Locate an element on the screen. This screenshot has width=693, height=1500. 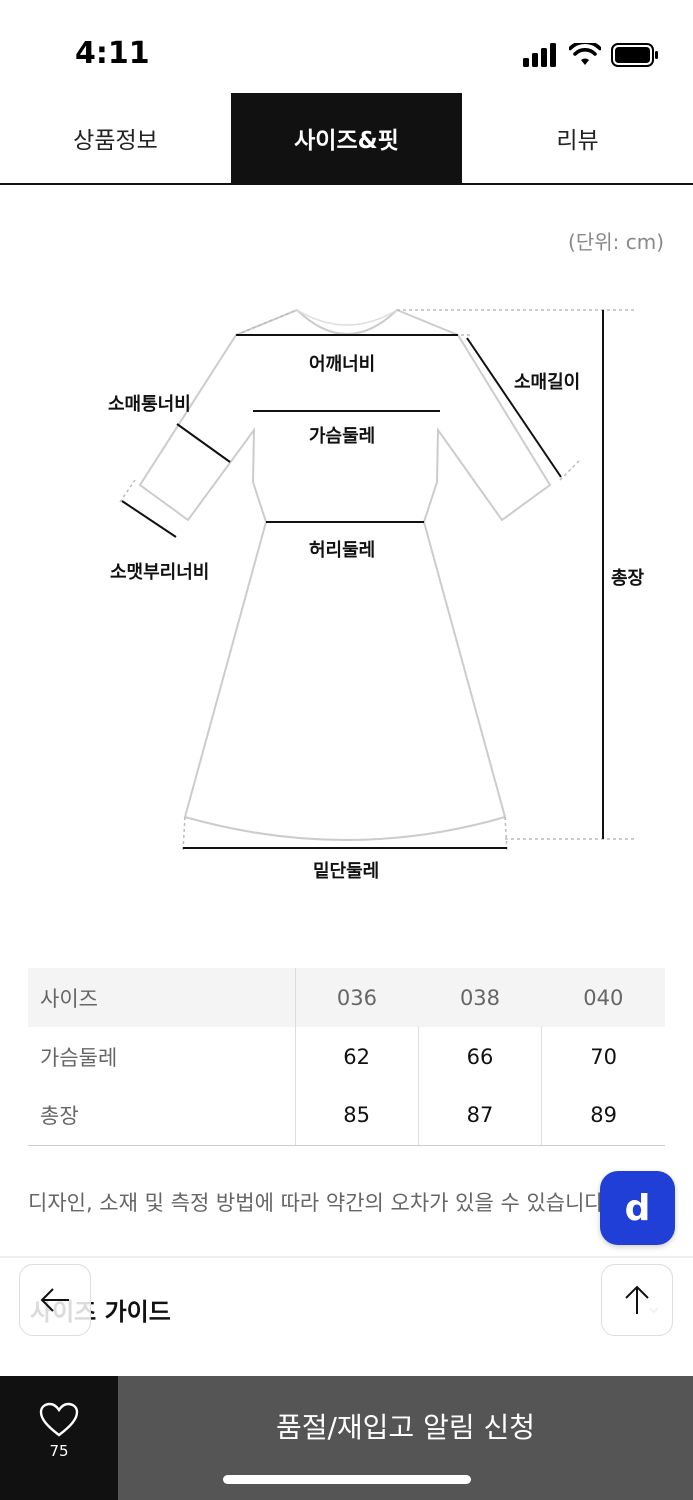
status-time: 4:11 is located at coordinates (112, 53).